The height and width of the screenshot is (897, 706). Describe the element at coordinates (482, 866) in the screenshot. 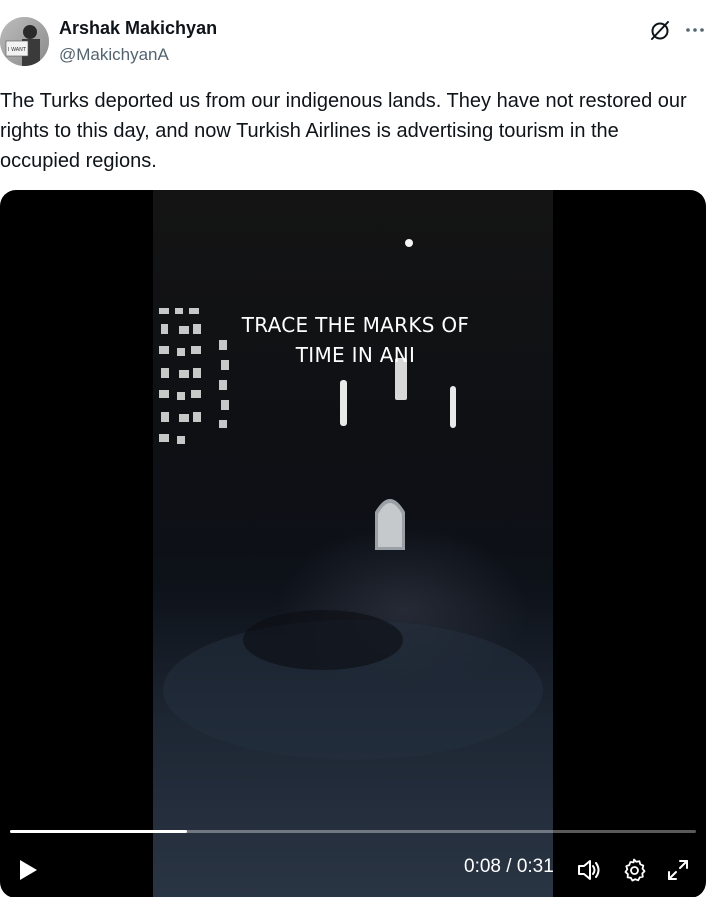

I see `current-time: 0:08` at that location.